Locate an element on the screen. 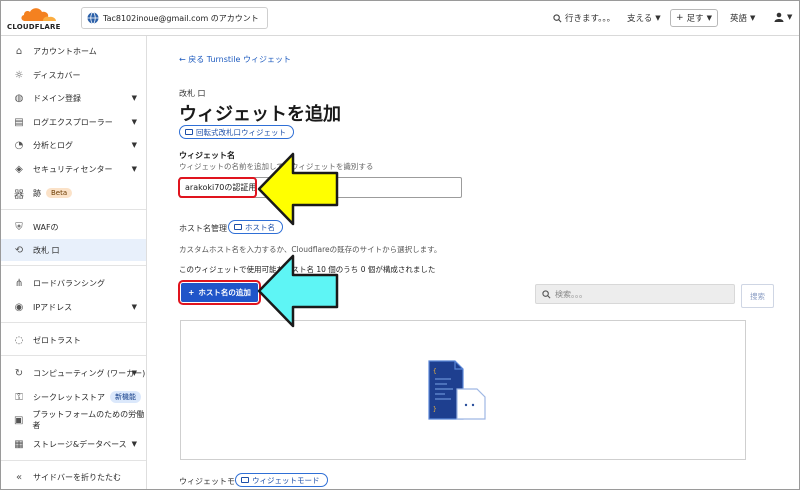 This screenshot has height=490, width=800. global-search: 行きます。。。 is located at coordinates (584, 18).